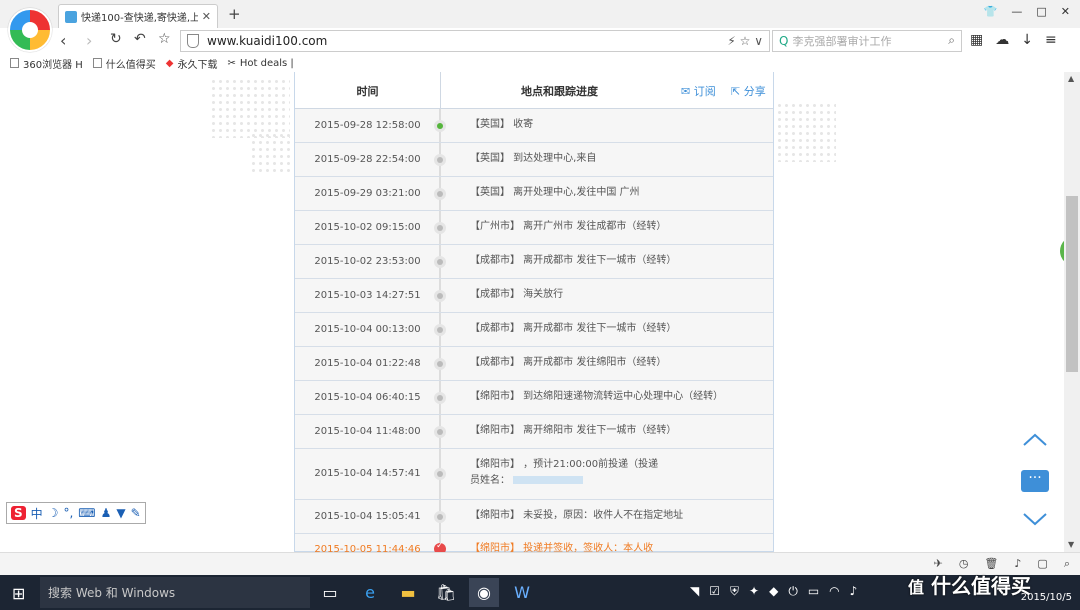 This screenshot has height=610, width=1080. Describe the element at coordinates (1035, 481) in the screenshot. I see `chat-bubble-icon: ···` at that location.